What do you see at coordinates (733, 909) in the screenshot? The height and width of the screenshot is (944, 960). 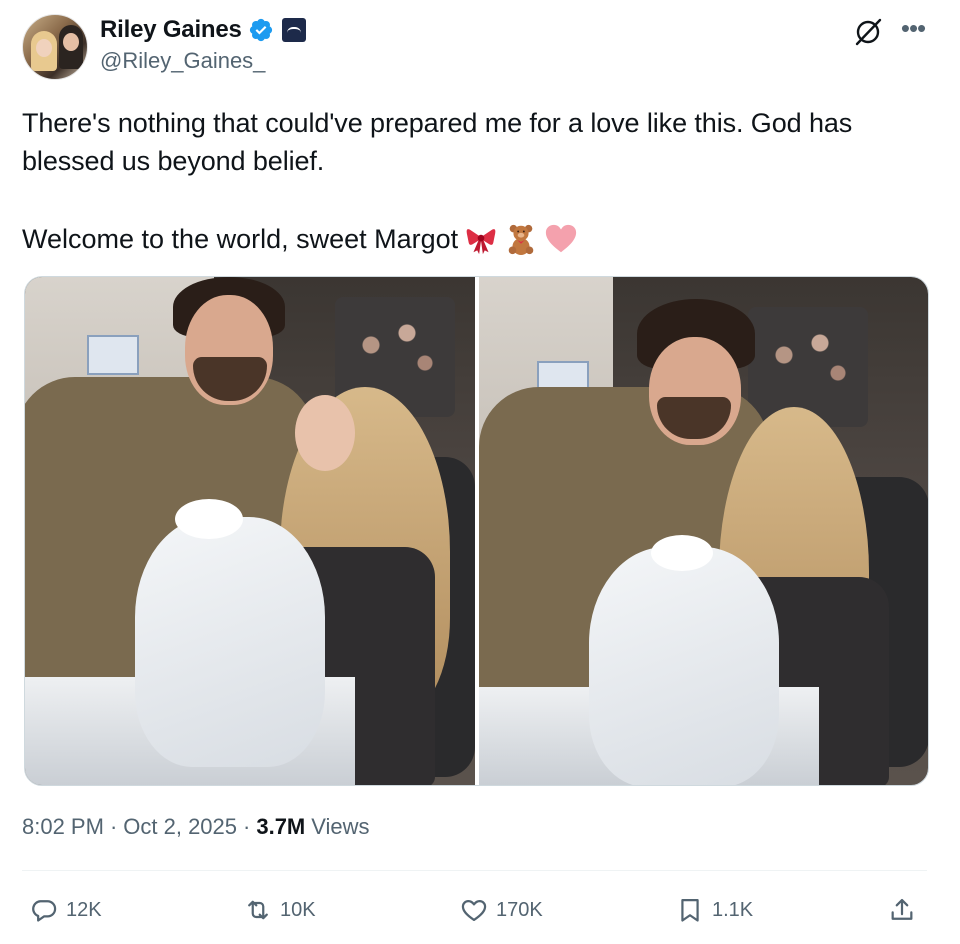 I see `bookmark-count: 1.1K` at bounding box center [733, 909].